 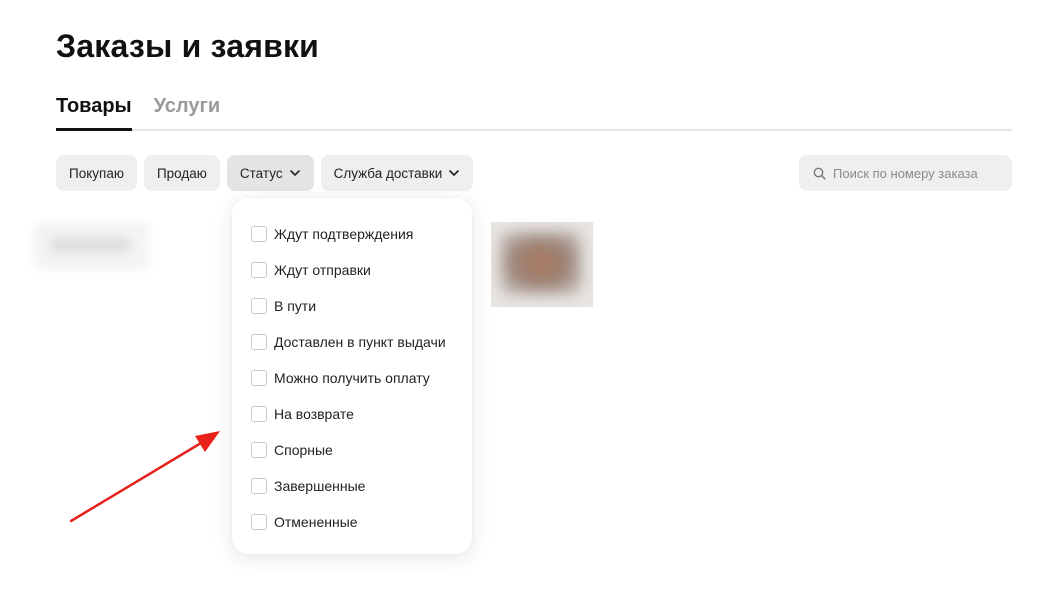 I want to click on delivery-service-dropdown: Служба доставки, so click(x=397, y=173).